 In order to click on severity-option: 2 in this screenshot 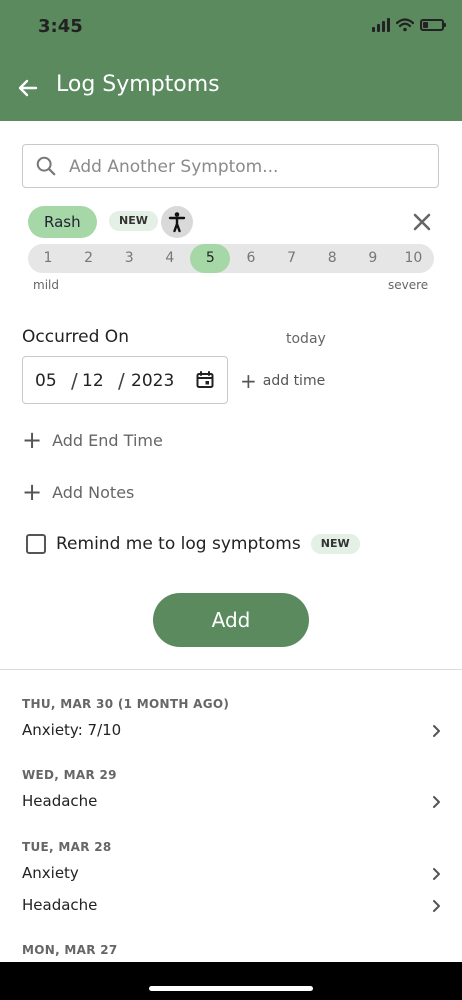, I will do `click(89, 258)`.